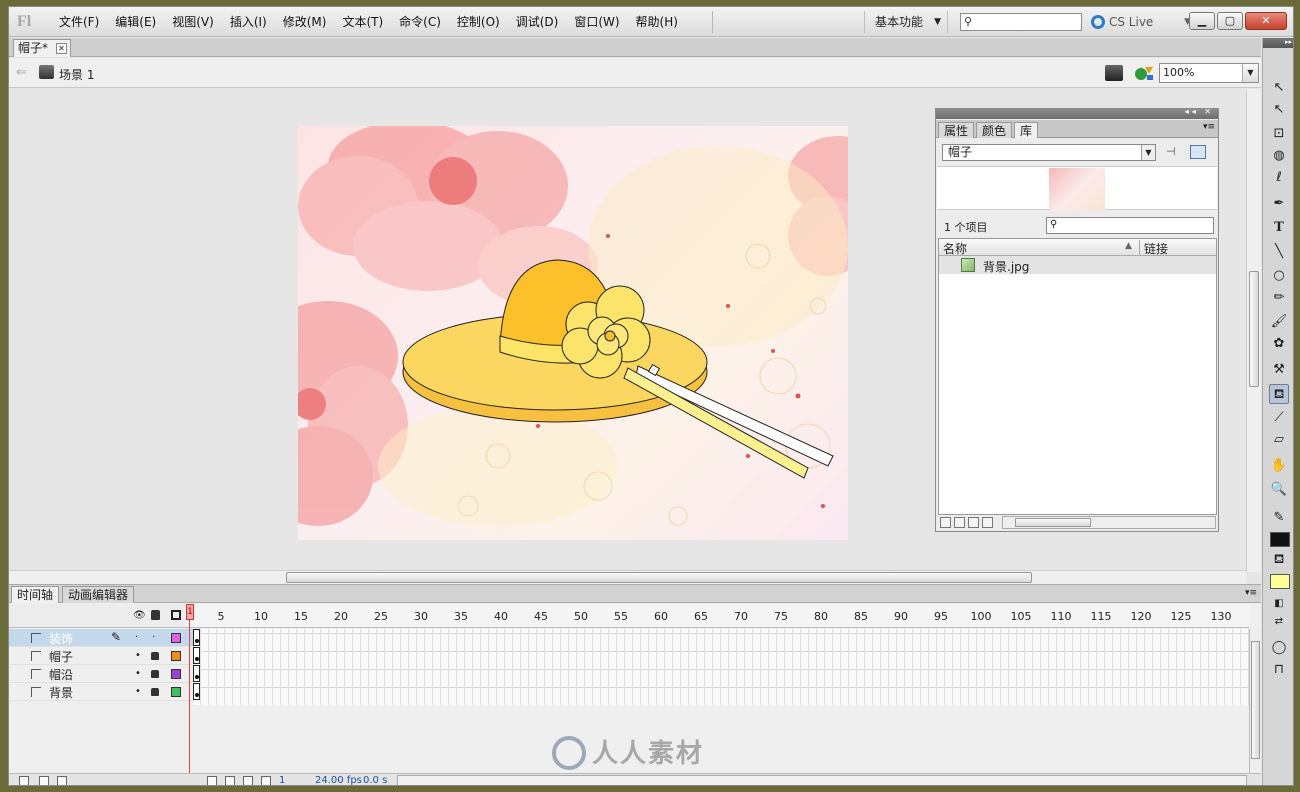  I want to click on new-folder-icon, so click(44, 780).